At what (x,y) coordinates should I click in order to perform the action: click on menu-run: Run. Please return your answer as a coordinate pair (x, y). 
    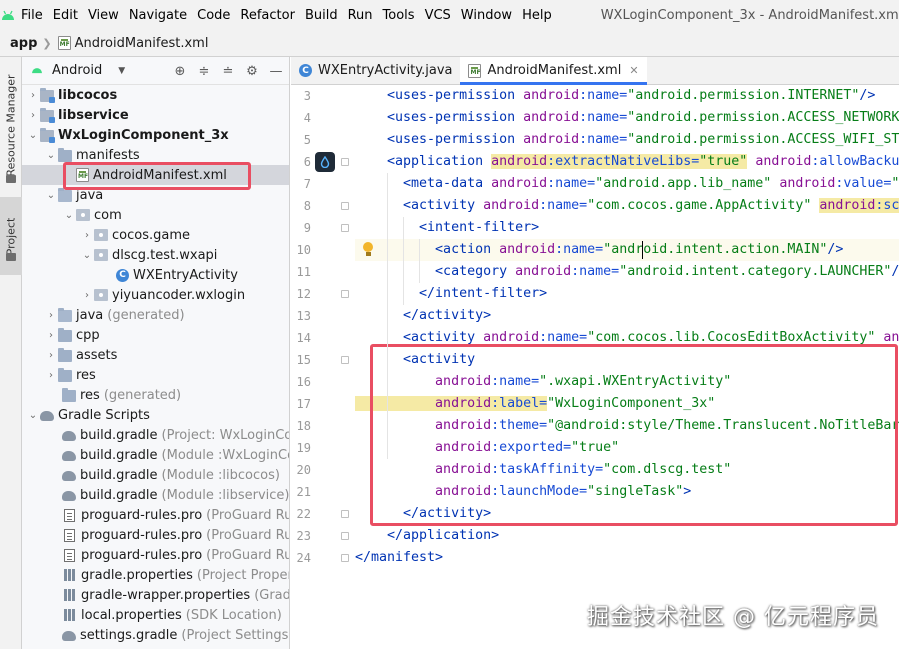
    Looking at the image, I should click on (360, 15).